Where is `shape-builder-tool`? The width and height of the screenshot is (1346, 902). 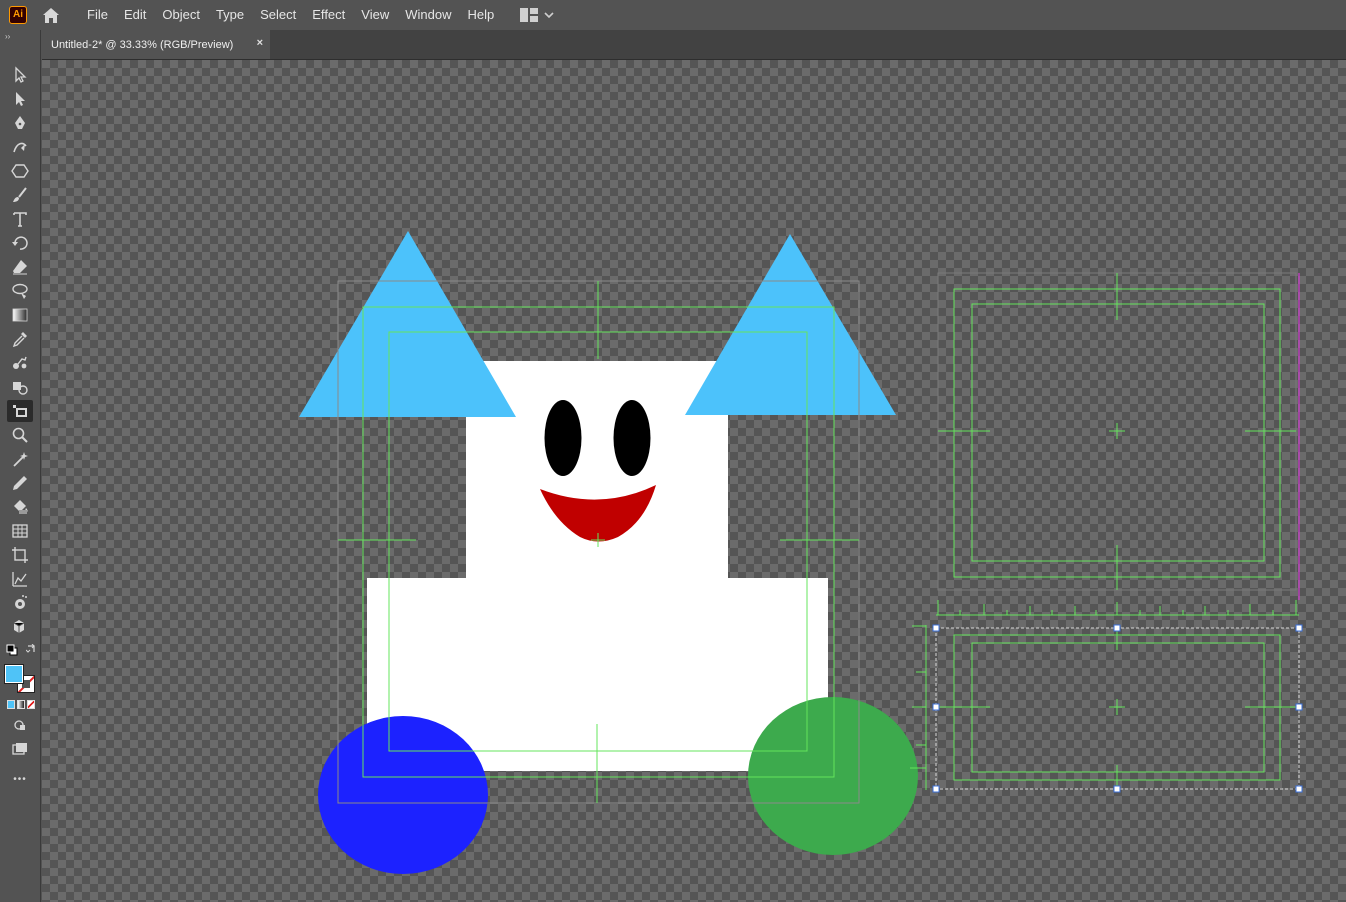
shape-builder-tool is located at coordinates (20, 387).